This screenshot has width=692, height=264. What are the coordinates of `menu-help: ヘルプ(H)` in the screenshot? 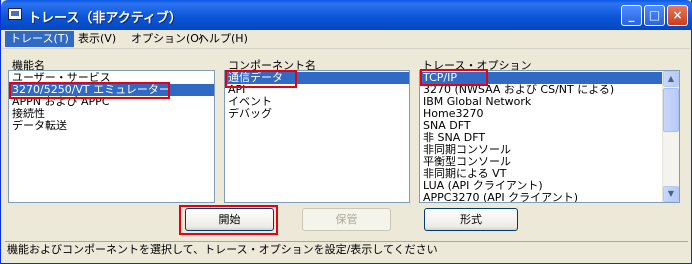 It's located at (223, 39).